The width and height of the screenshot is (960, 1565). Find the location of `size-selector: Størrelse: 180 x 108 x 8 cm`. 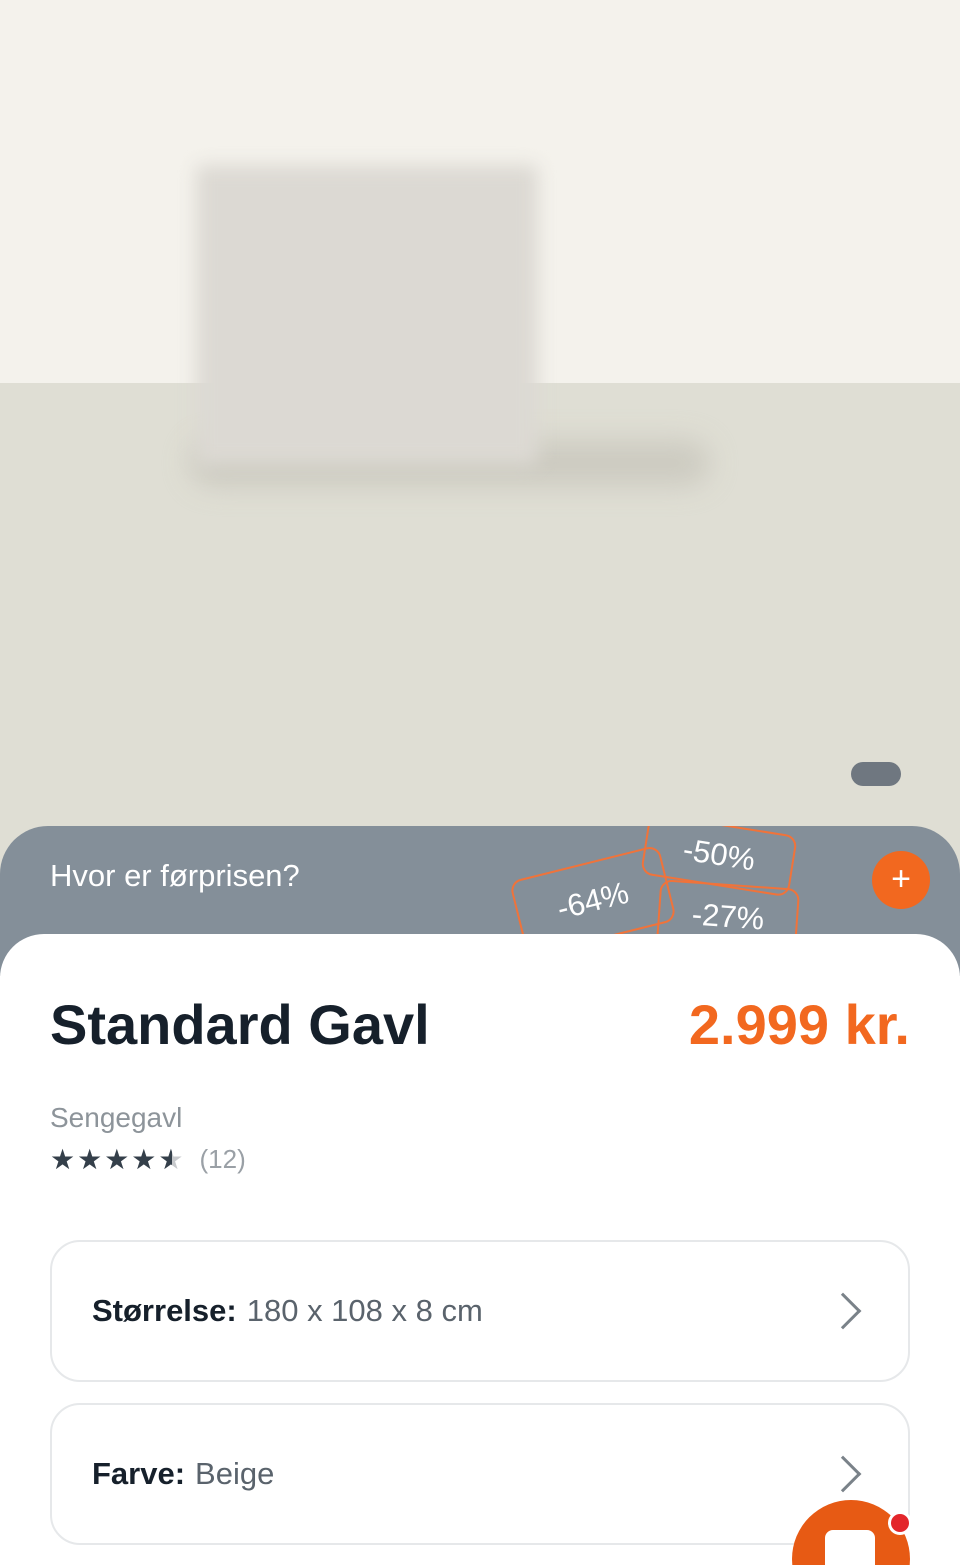

size-selector: Størrelse: 180 x 108 x 8 cm is located at coordinates (480, 1311).